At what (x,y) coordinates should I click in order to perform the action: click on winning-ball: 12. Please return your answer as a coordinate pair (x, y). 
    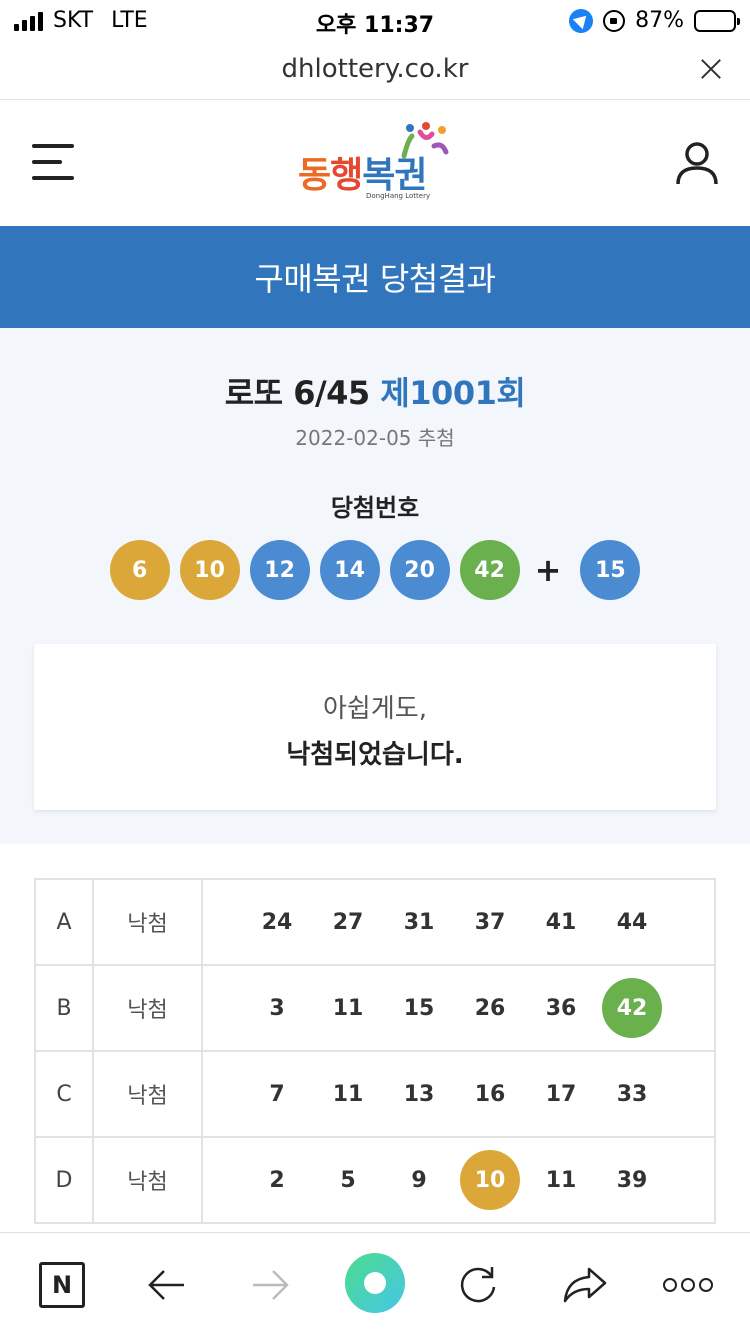
    Looking at the image, I should click on (279, 570).